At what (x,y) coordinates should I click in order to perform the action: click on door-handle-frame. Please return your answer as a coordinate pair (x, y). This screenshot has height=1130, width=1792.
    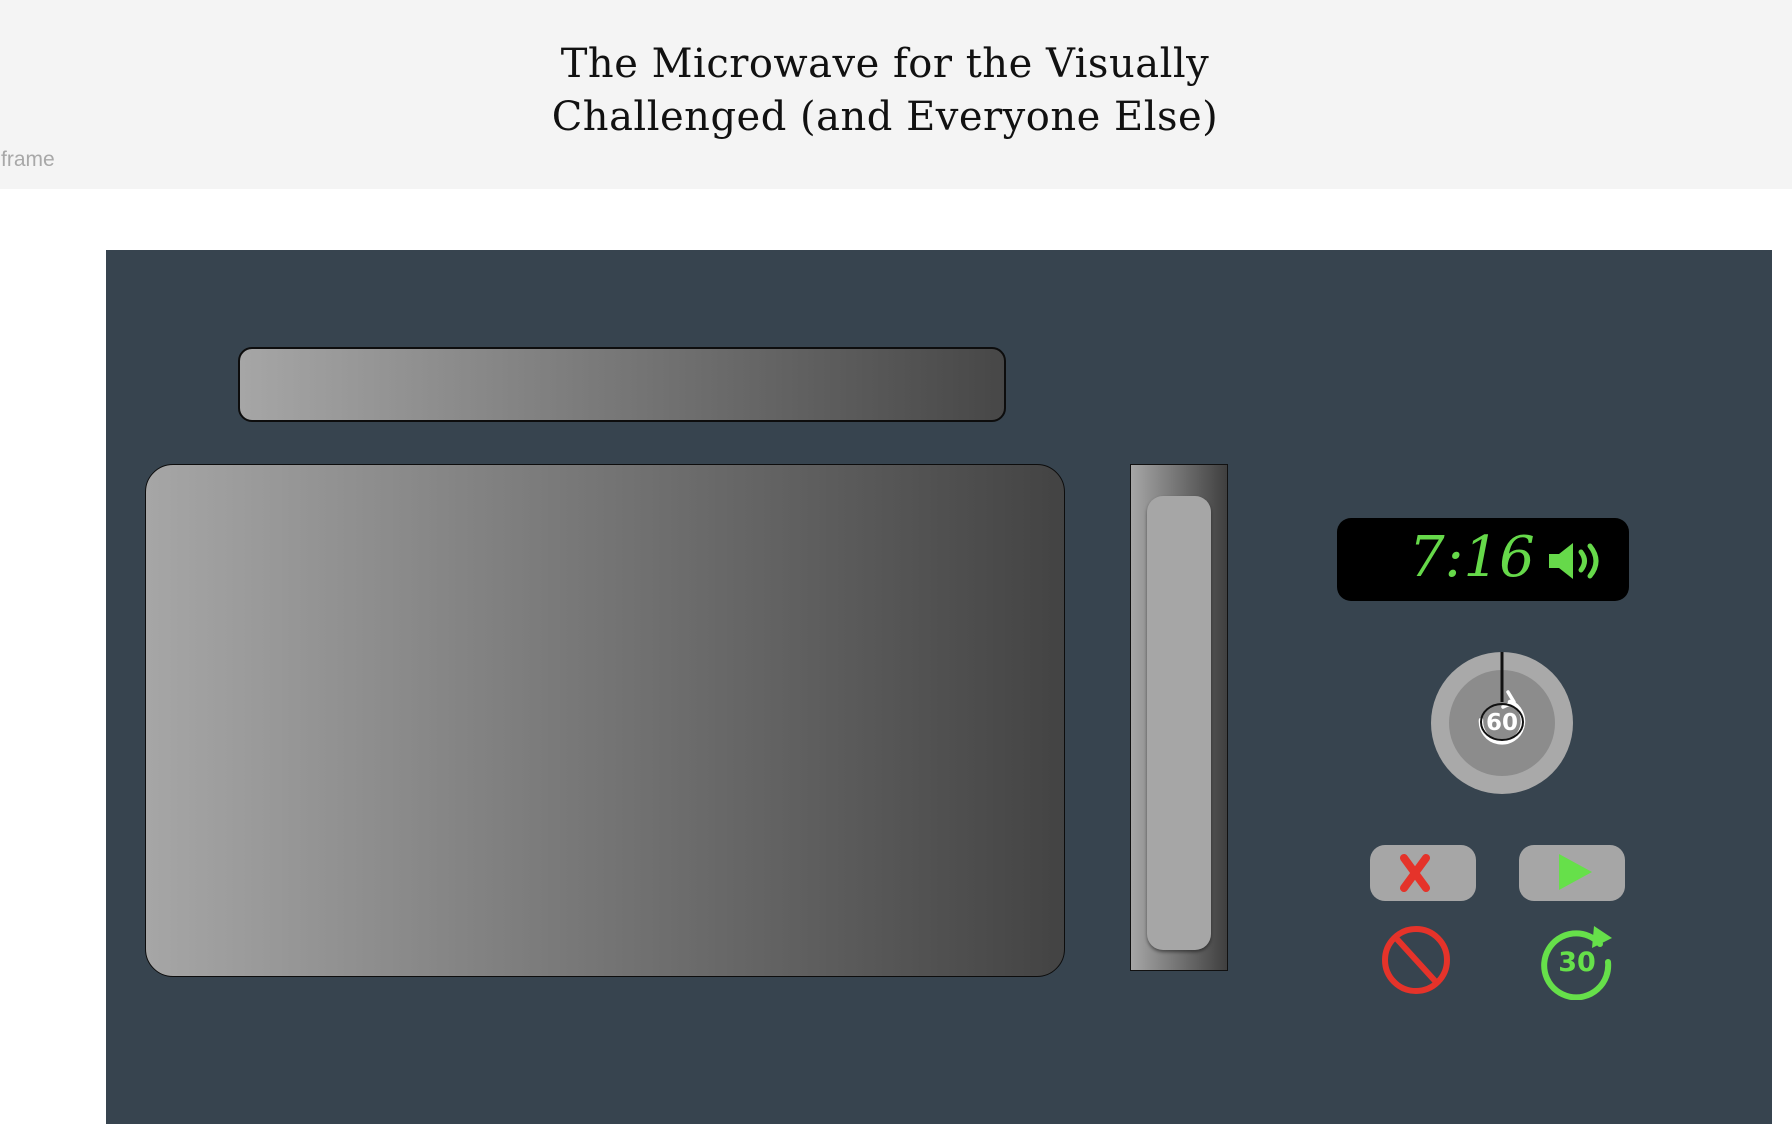
    Looking at the image, I should click on (1179, 717).